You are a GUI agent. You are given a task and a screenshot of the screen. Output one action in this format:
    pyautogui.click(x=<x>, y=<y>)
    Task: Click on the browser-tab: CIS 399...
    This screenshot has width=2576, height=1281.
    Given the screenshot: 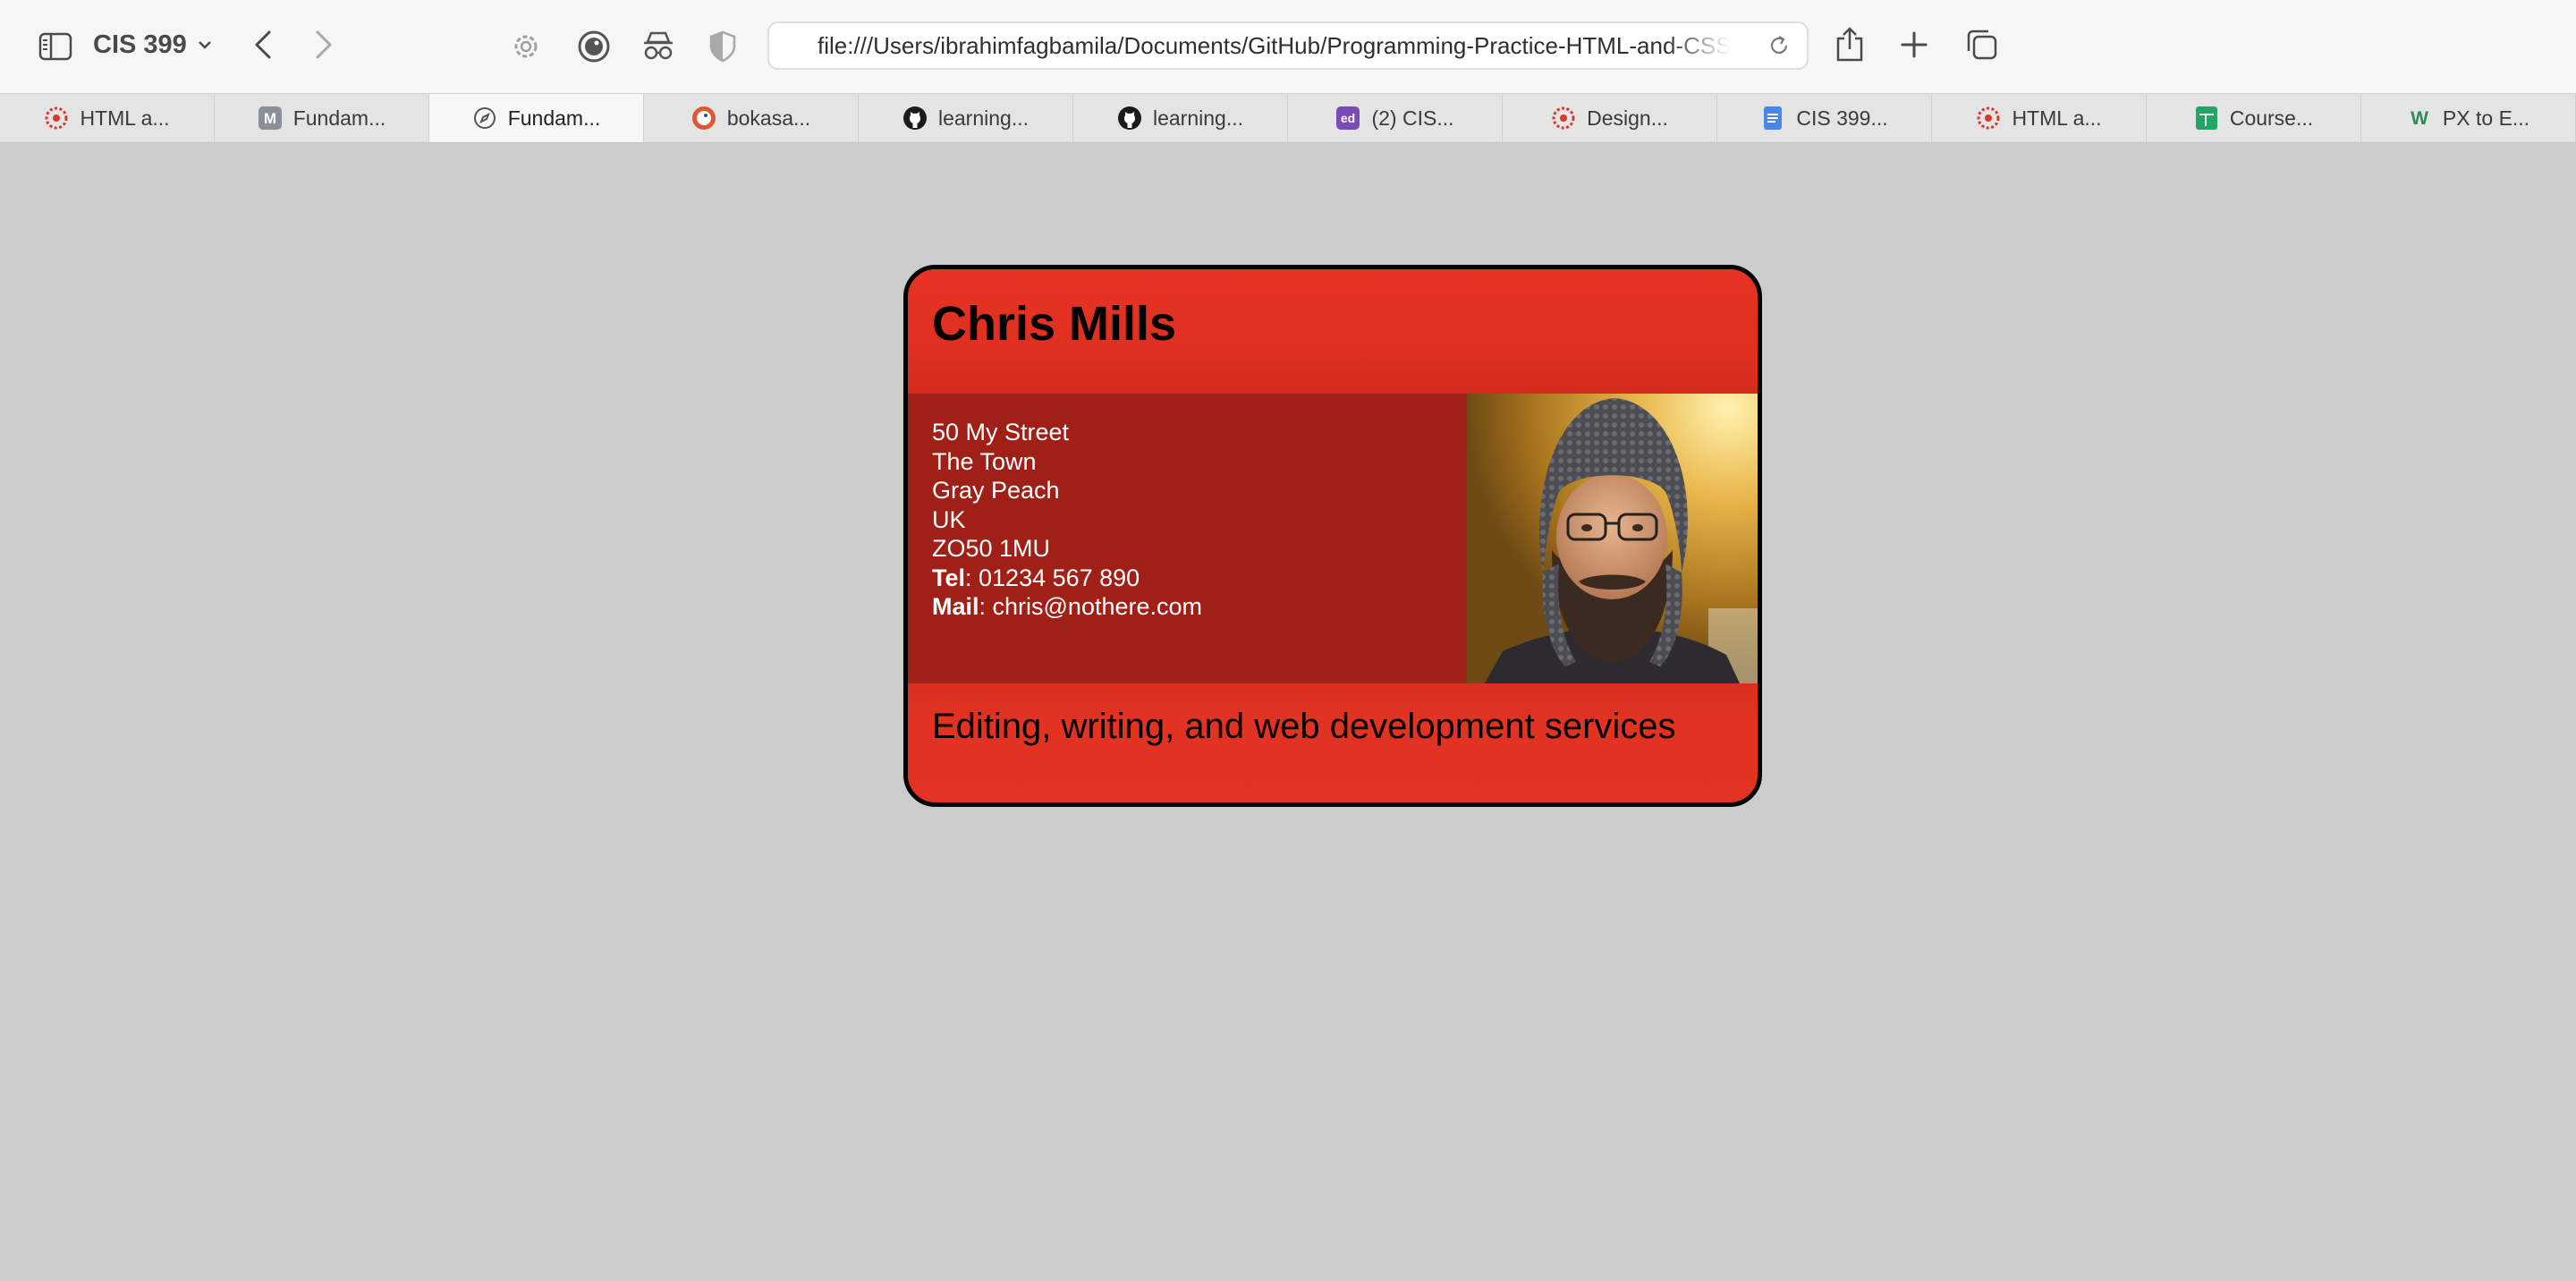 What is the action you would take?
    pyautogui.click(x=1824, y=118)
    